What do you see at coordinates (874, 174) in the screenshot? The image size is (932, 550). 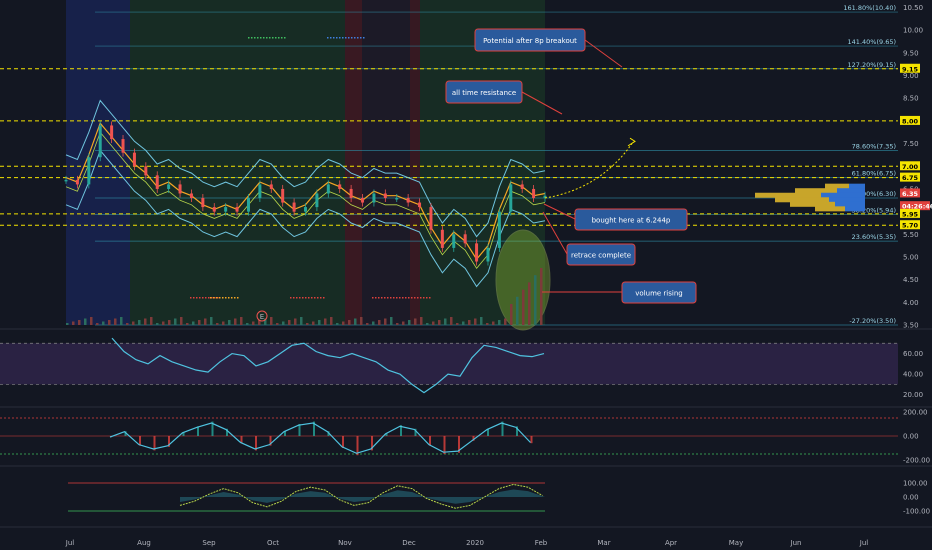 I see `fib-label: 61.80%(6.75)` at bounding box center [874, 174].